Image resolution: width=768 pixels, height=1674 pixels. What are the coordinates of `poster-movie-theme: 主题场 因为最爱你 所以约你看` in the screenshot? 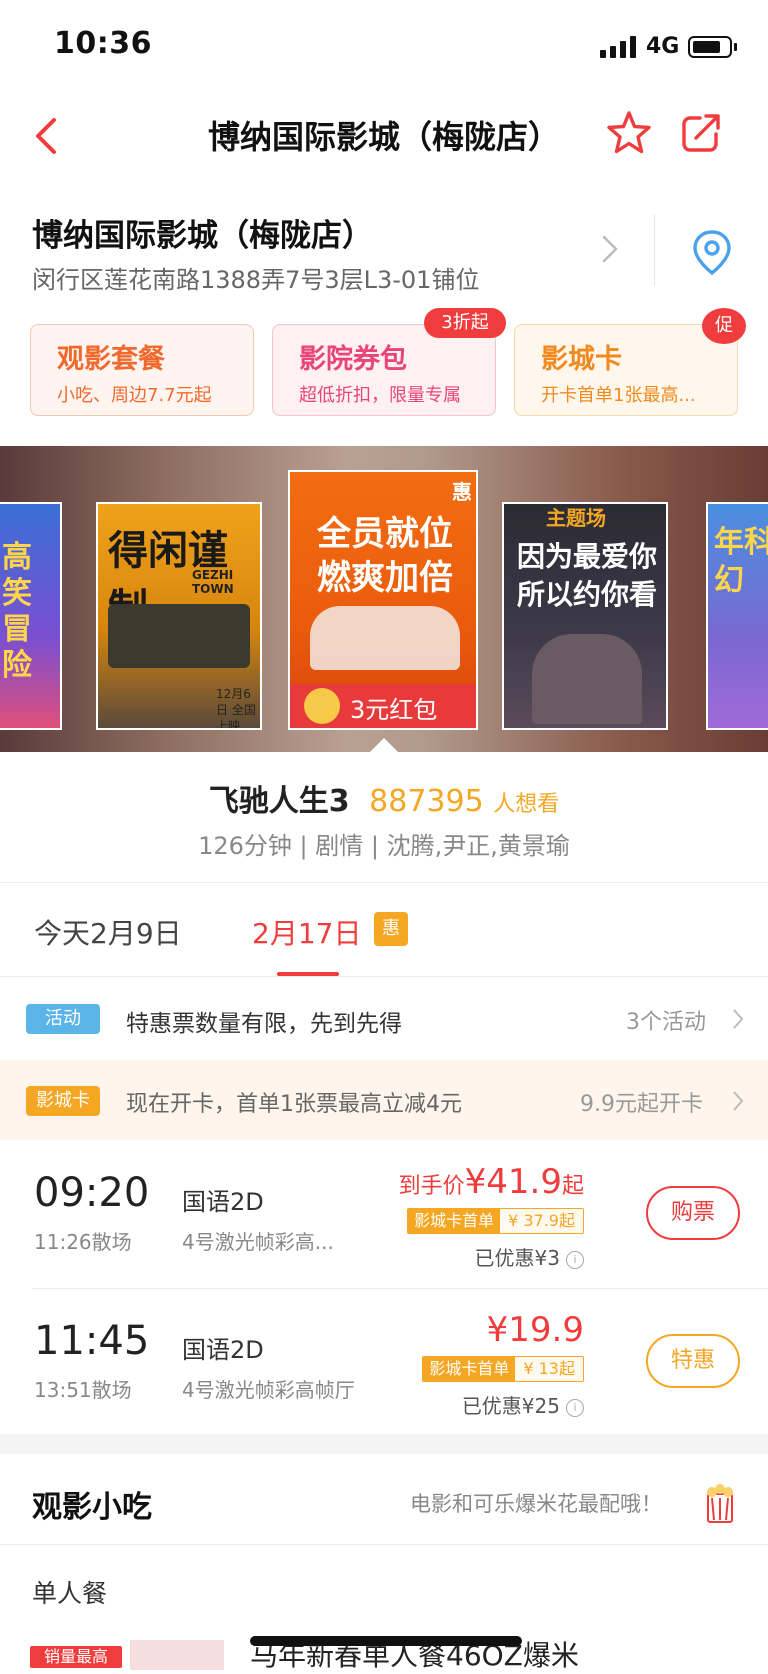 It's located at (585, 616).